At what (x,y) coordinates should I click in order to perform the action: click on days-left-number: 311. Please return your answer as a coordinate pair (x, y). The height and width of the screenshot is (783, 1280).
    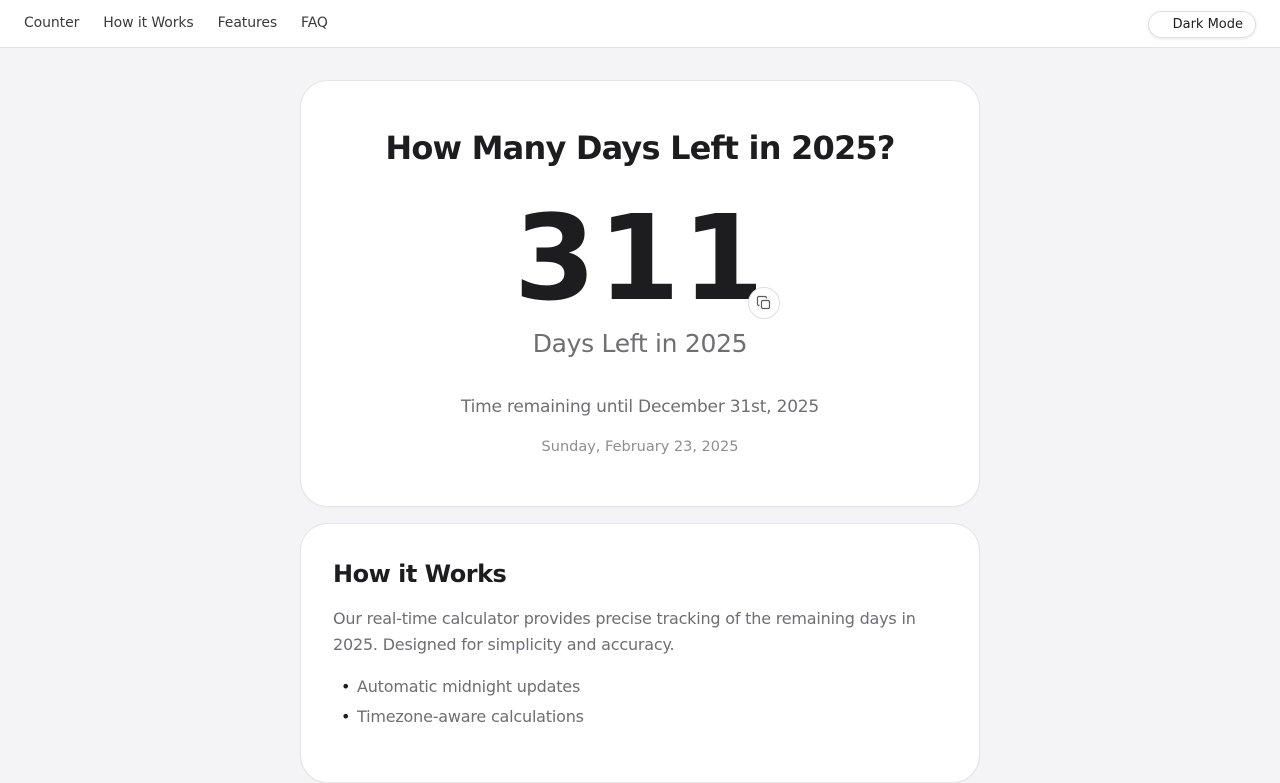
    Looking at the image, I should click on (640, 258).